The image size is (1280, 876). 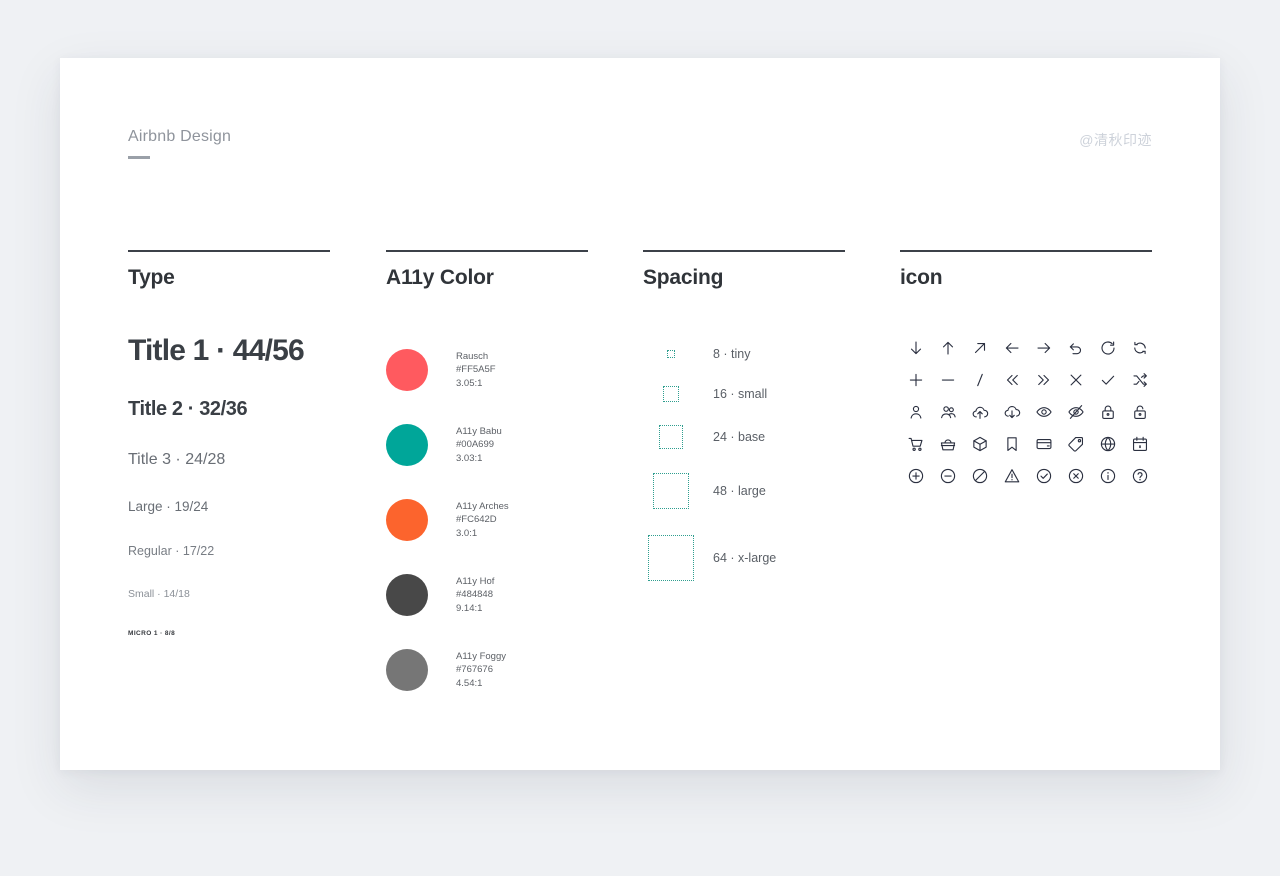 What do you see at coordinates (469, 683) in the screenshot?
I see `color-contrast: 4.54:1` at bounding box center [469, 683].